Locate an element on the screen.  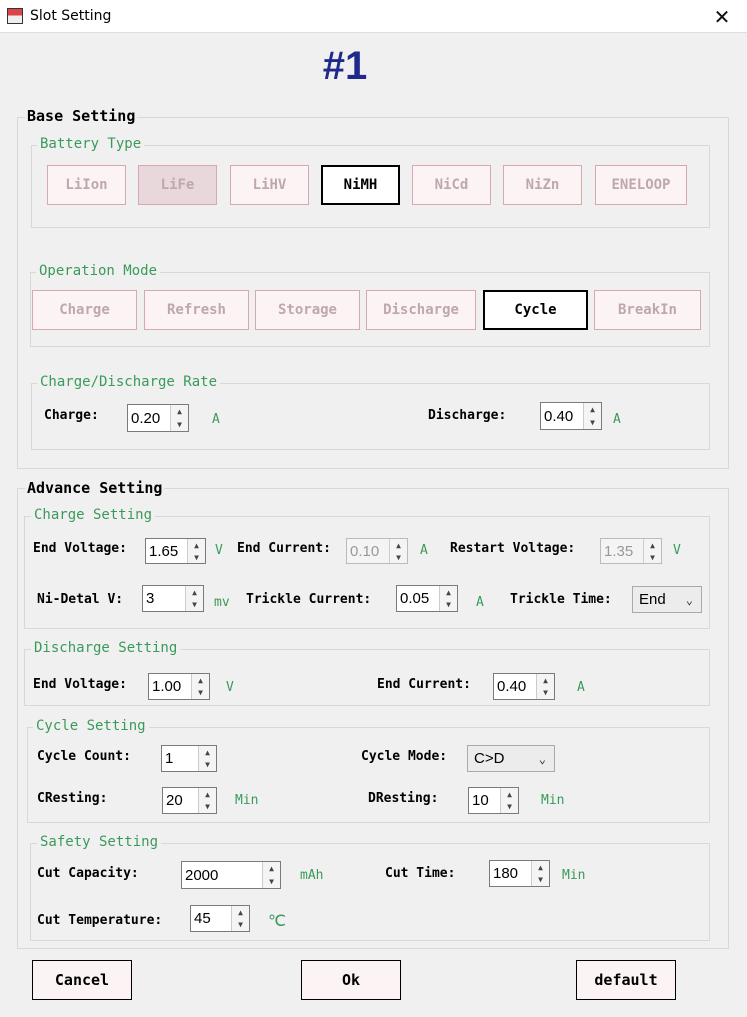
cut-time-stepper: 180 ▲ ▼ is located at coordinates (519, 873).